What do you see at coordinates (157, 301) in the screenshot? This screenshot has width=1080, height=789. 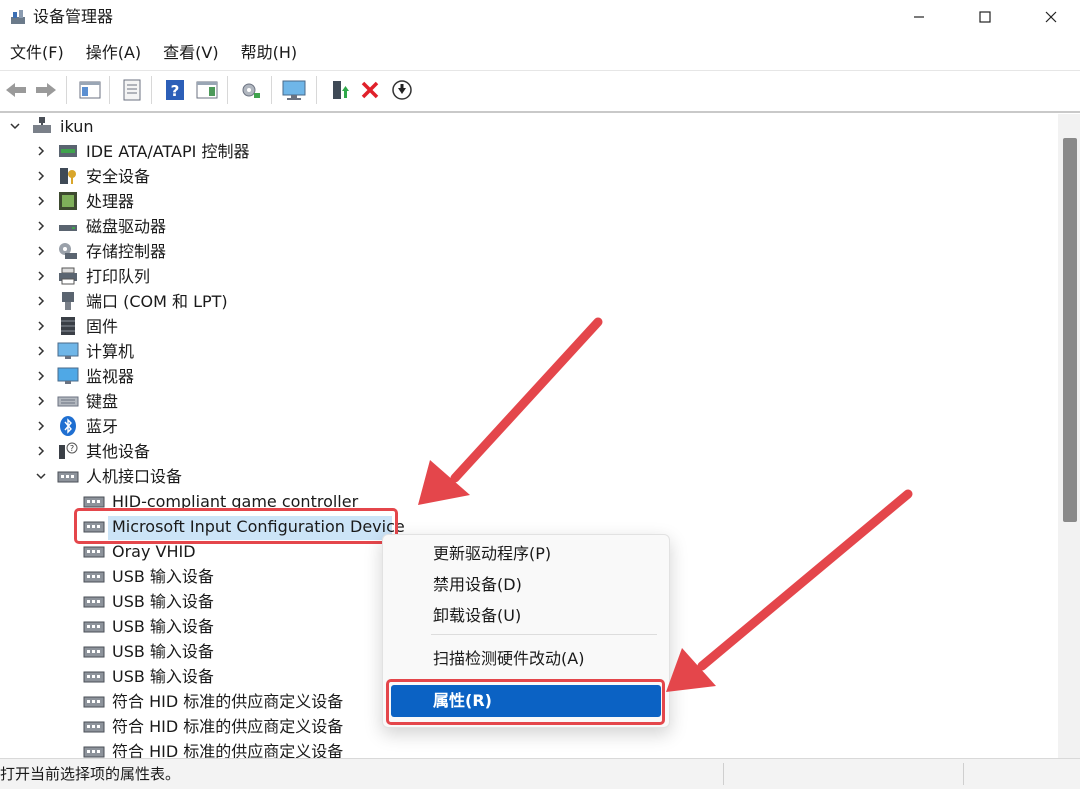 I see `tree-category-label: 端口 (COM 和 LPT)` at bounding box center [157, 301].